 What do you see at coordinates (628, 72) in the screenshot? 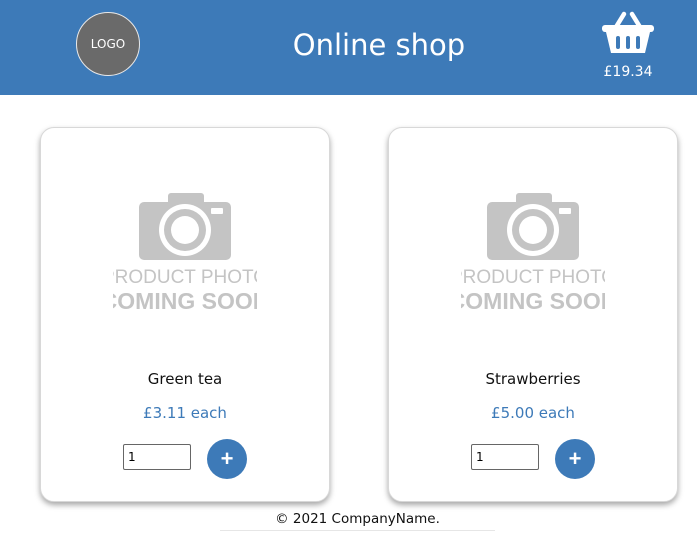
I see `cart-total: £19.34` at bounding box center [628, 72].